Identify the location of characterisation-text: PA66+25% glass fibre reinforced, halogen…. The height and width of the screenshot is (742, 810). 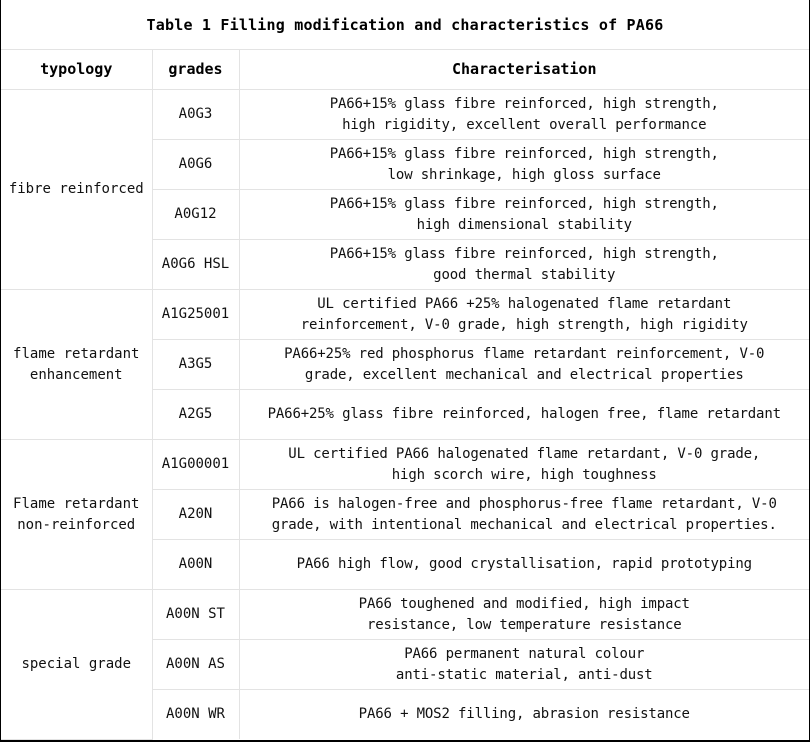
(524, 414).